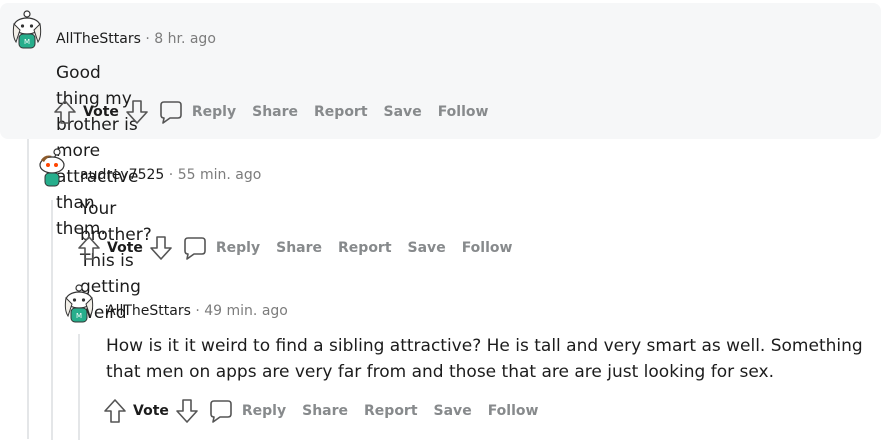  I want to click on comment-meta: AllTheSttars · 8 hr. ago, so click(136, 39).